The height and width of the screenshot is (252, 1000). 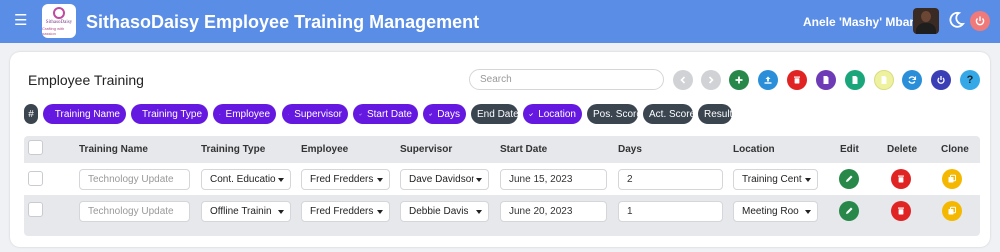 What do you see at coordinates (849, 149) in the screenshot?
I see `column-header: Edit` at bounding box center [849, 149].